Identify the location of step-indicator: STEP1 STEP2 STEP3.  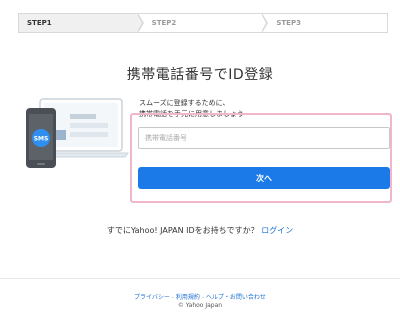
(203, 23).